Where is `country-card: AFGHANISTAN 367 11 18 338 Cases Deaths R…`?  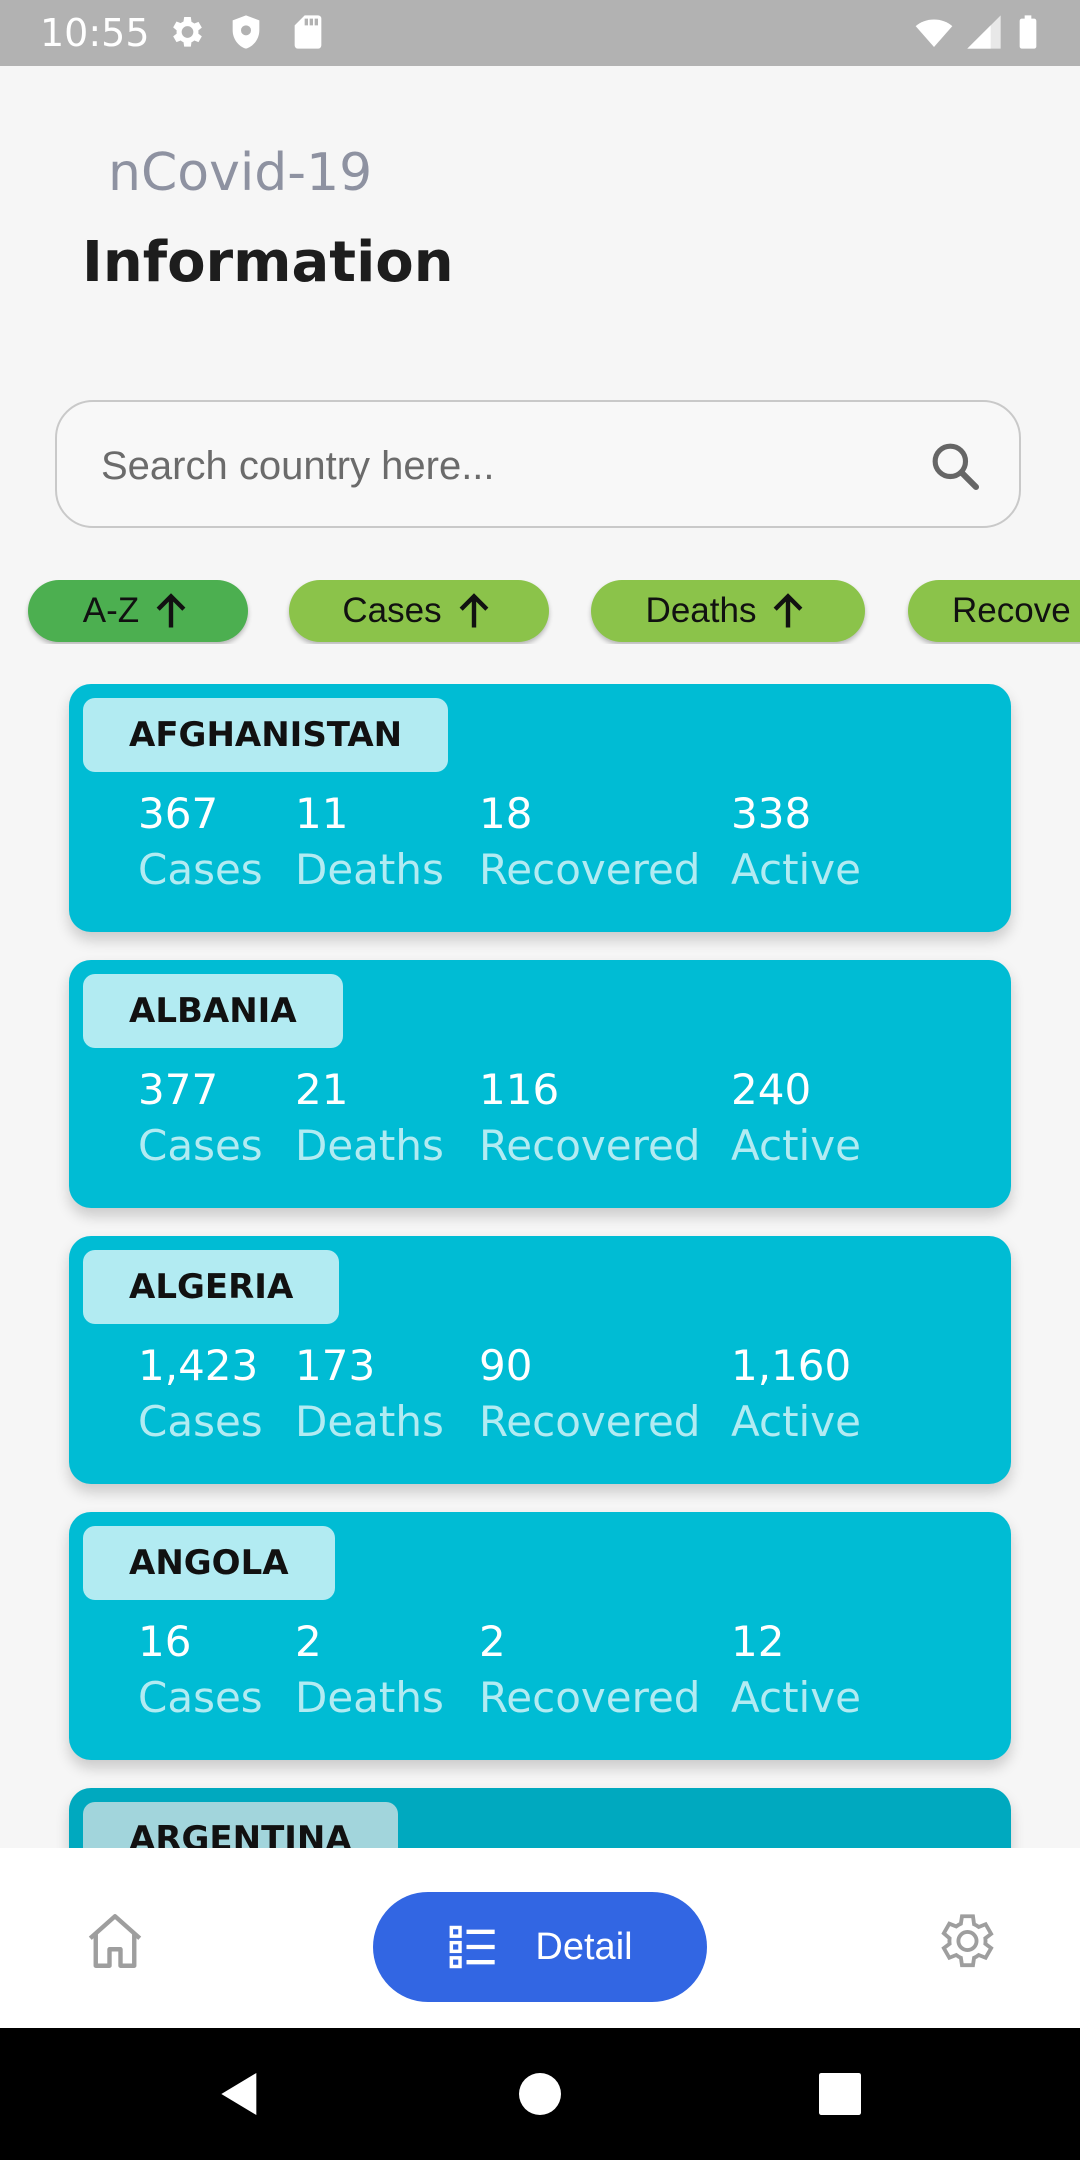
country-card: AFGHANISTAN 367 11 18 338 Cases Deaths R… is located at coordinates (540, 808).